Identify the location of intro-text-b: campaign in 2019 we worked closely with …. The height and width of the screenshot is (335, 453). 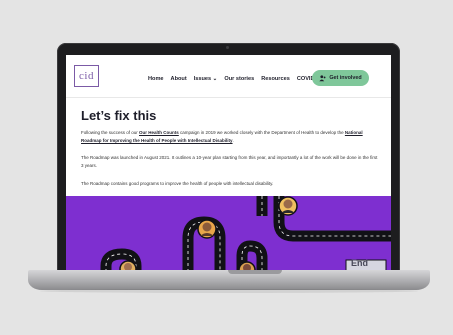
(261, 132).